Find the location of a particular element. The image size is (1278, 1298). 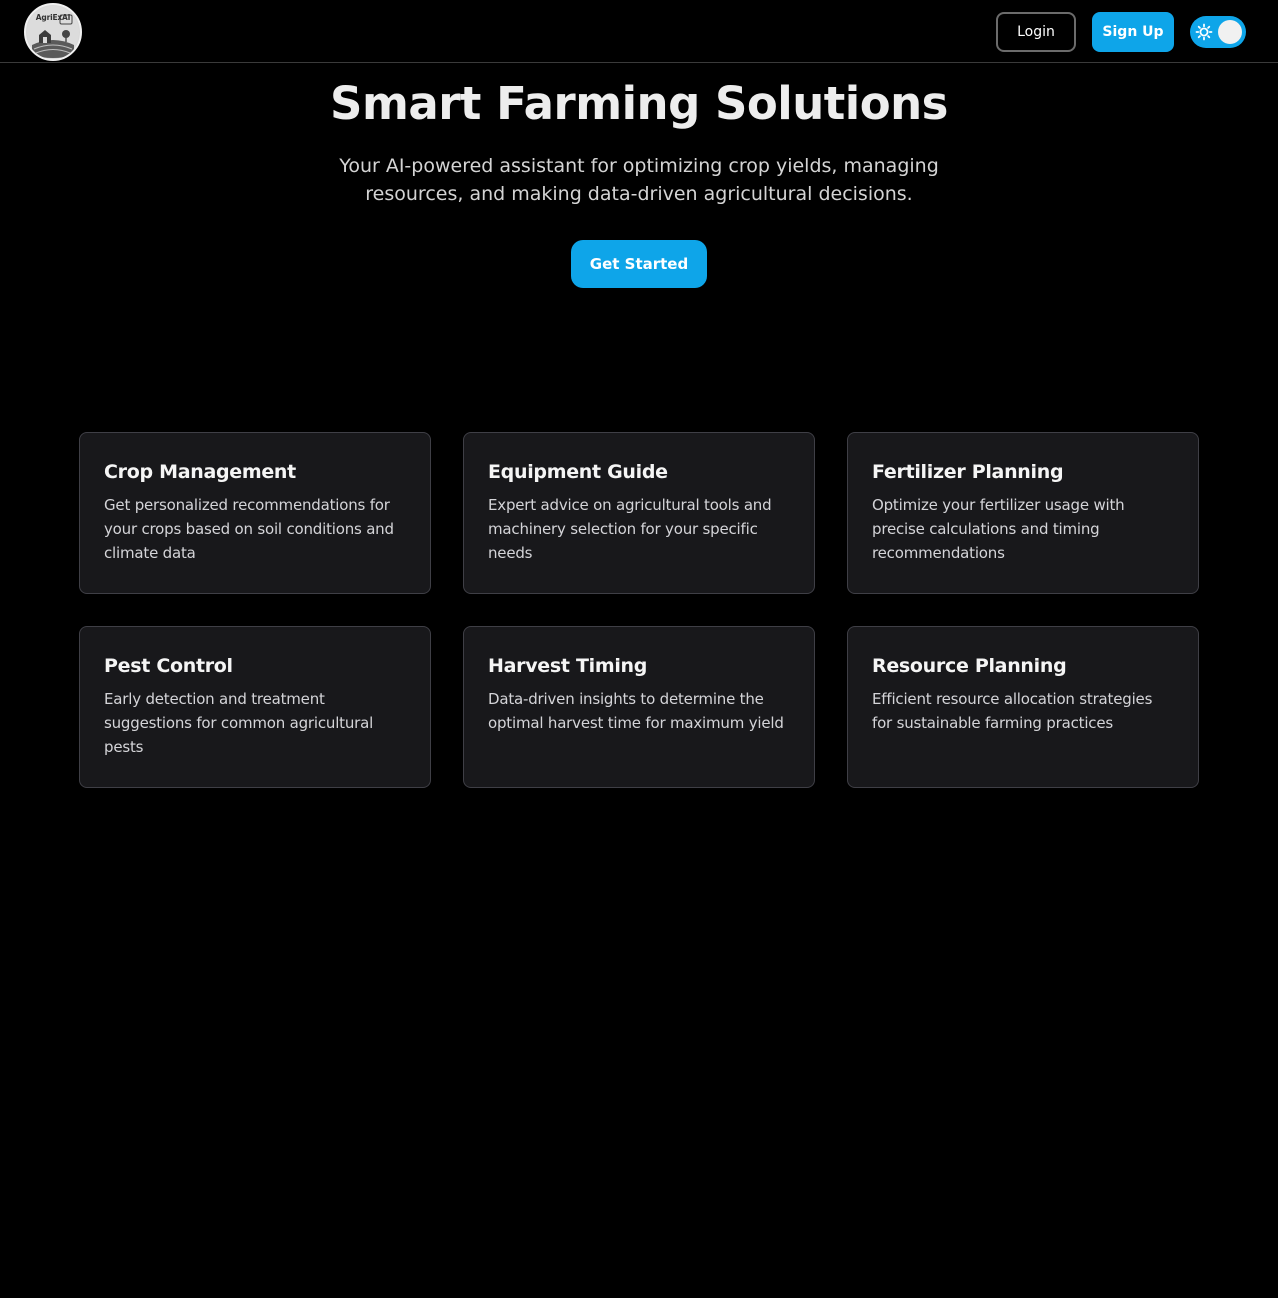

feature-card-title: Crop Management is located at coordinates (200, 472).